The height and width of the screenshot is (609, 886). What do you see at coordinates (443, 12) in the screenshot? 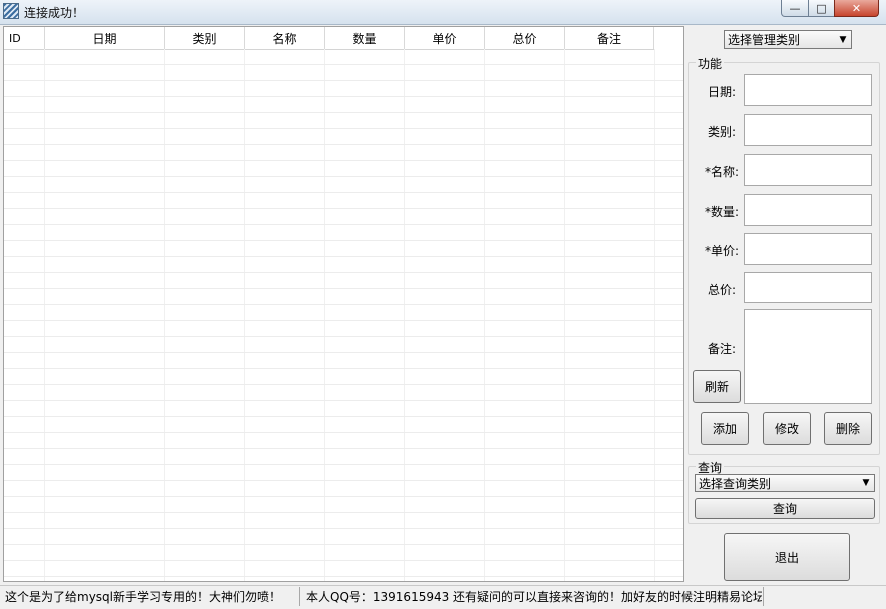
I see `title-bar` at bounding box center [443, 12].